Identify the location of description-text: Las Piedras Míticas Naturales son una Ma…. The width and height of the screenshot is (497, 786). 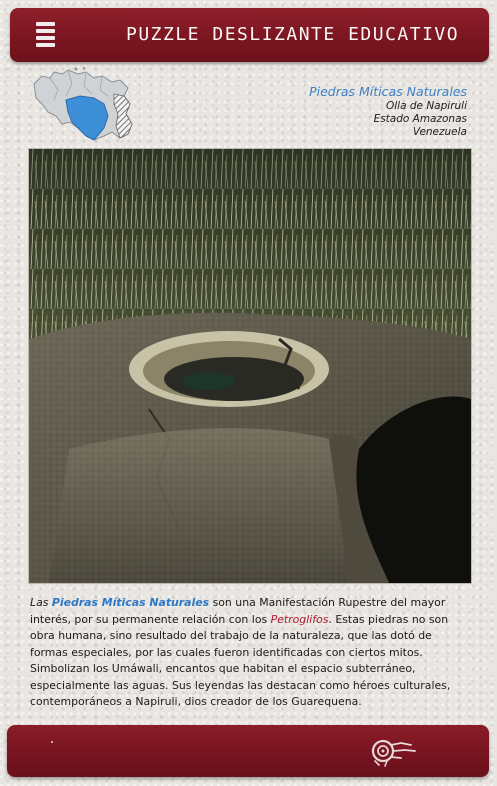
(250, 653).